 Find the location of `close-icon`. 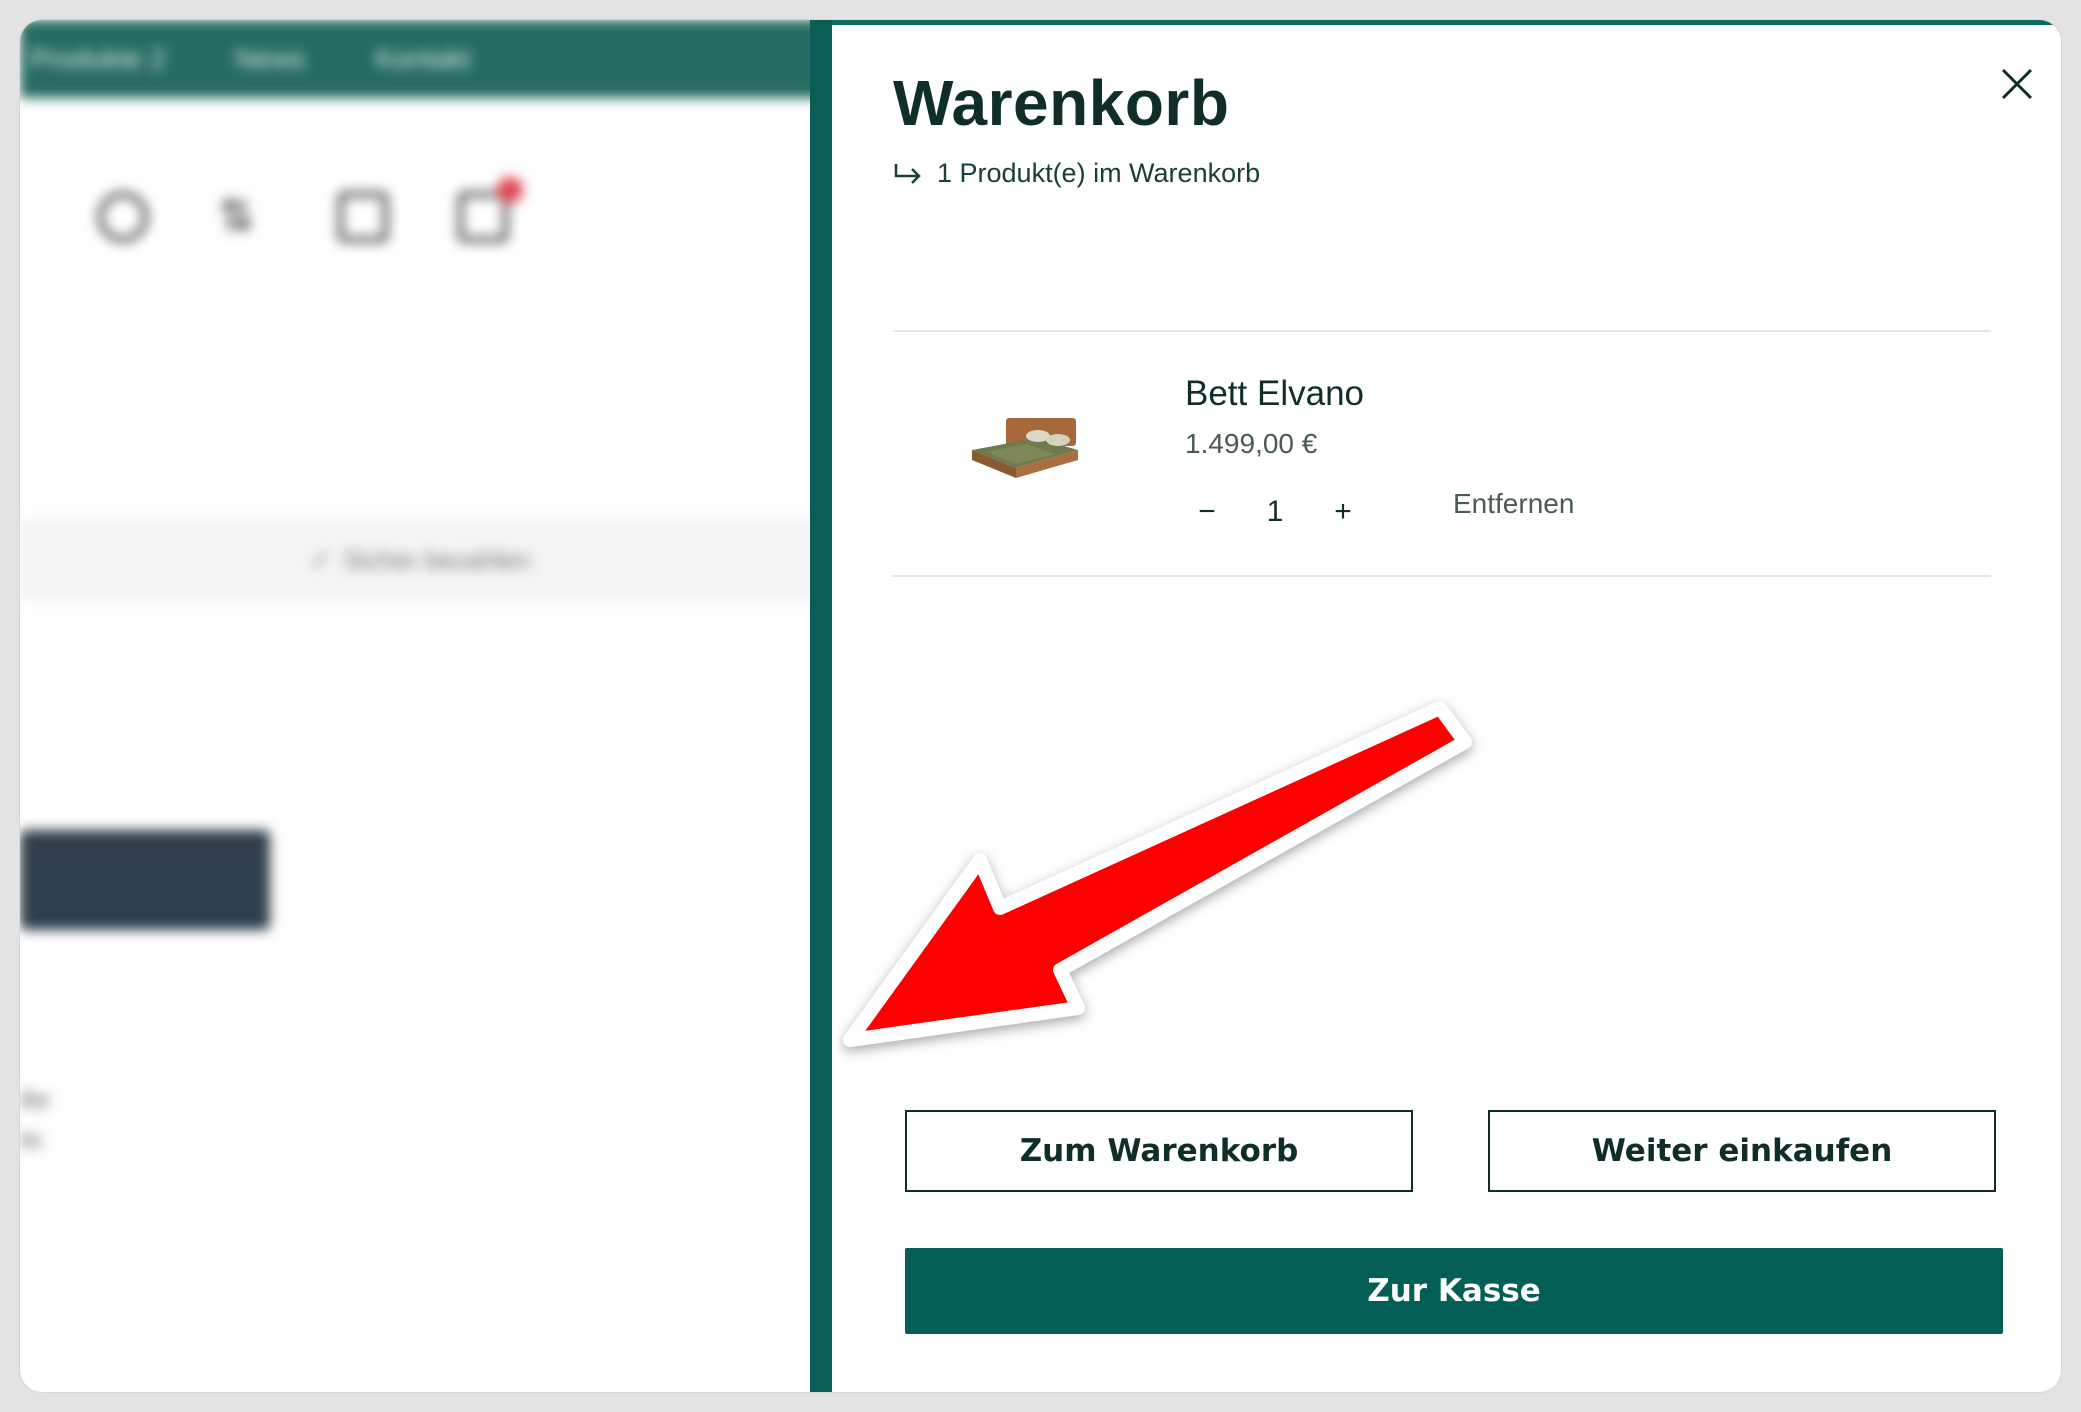

close-icon is located at coordinates (2017, 84).